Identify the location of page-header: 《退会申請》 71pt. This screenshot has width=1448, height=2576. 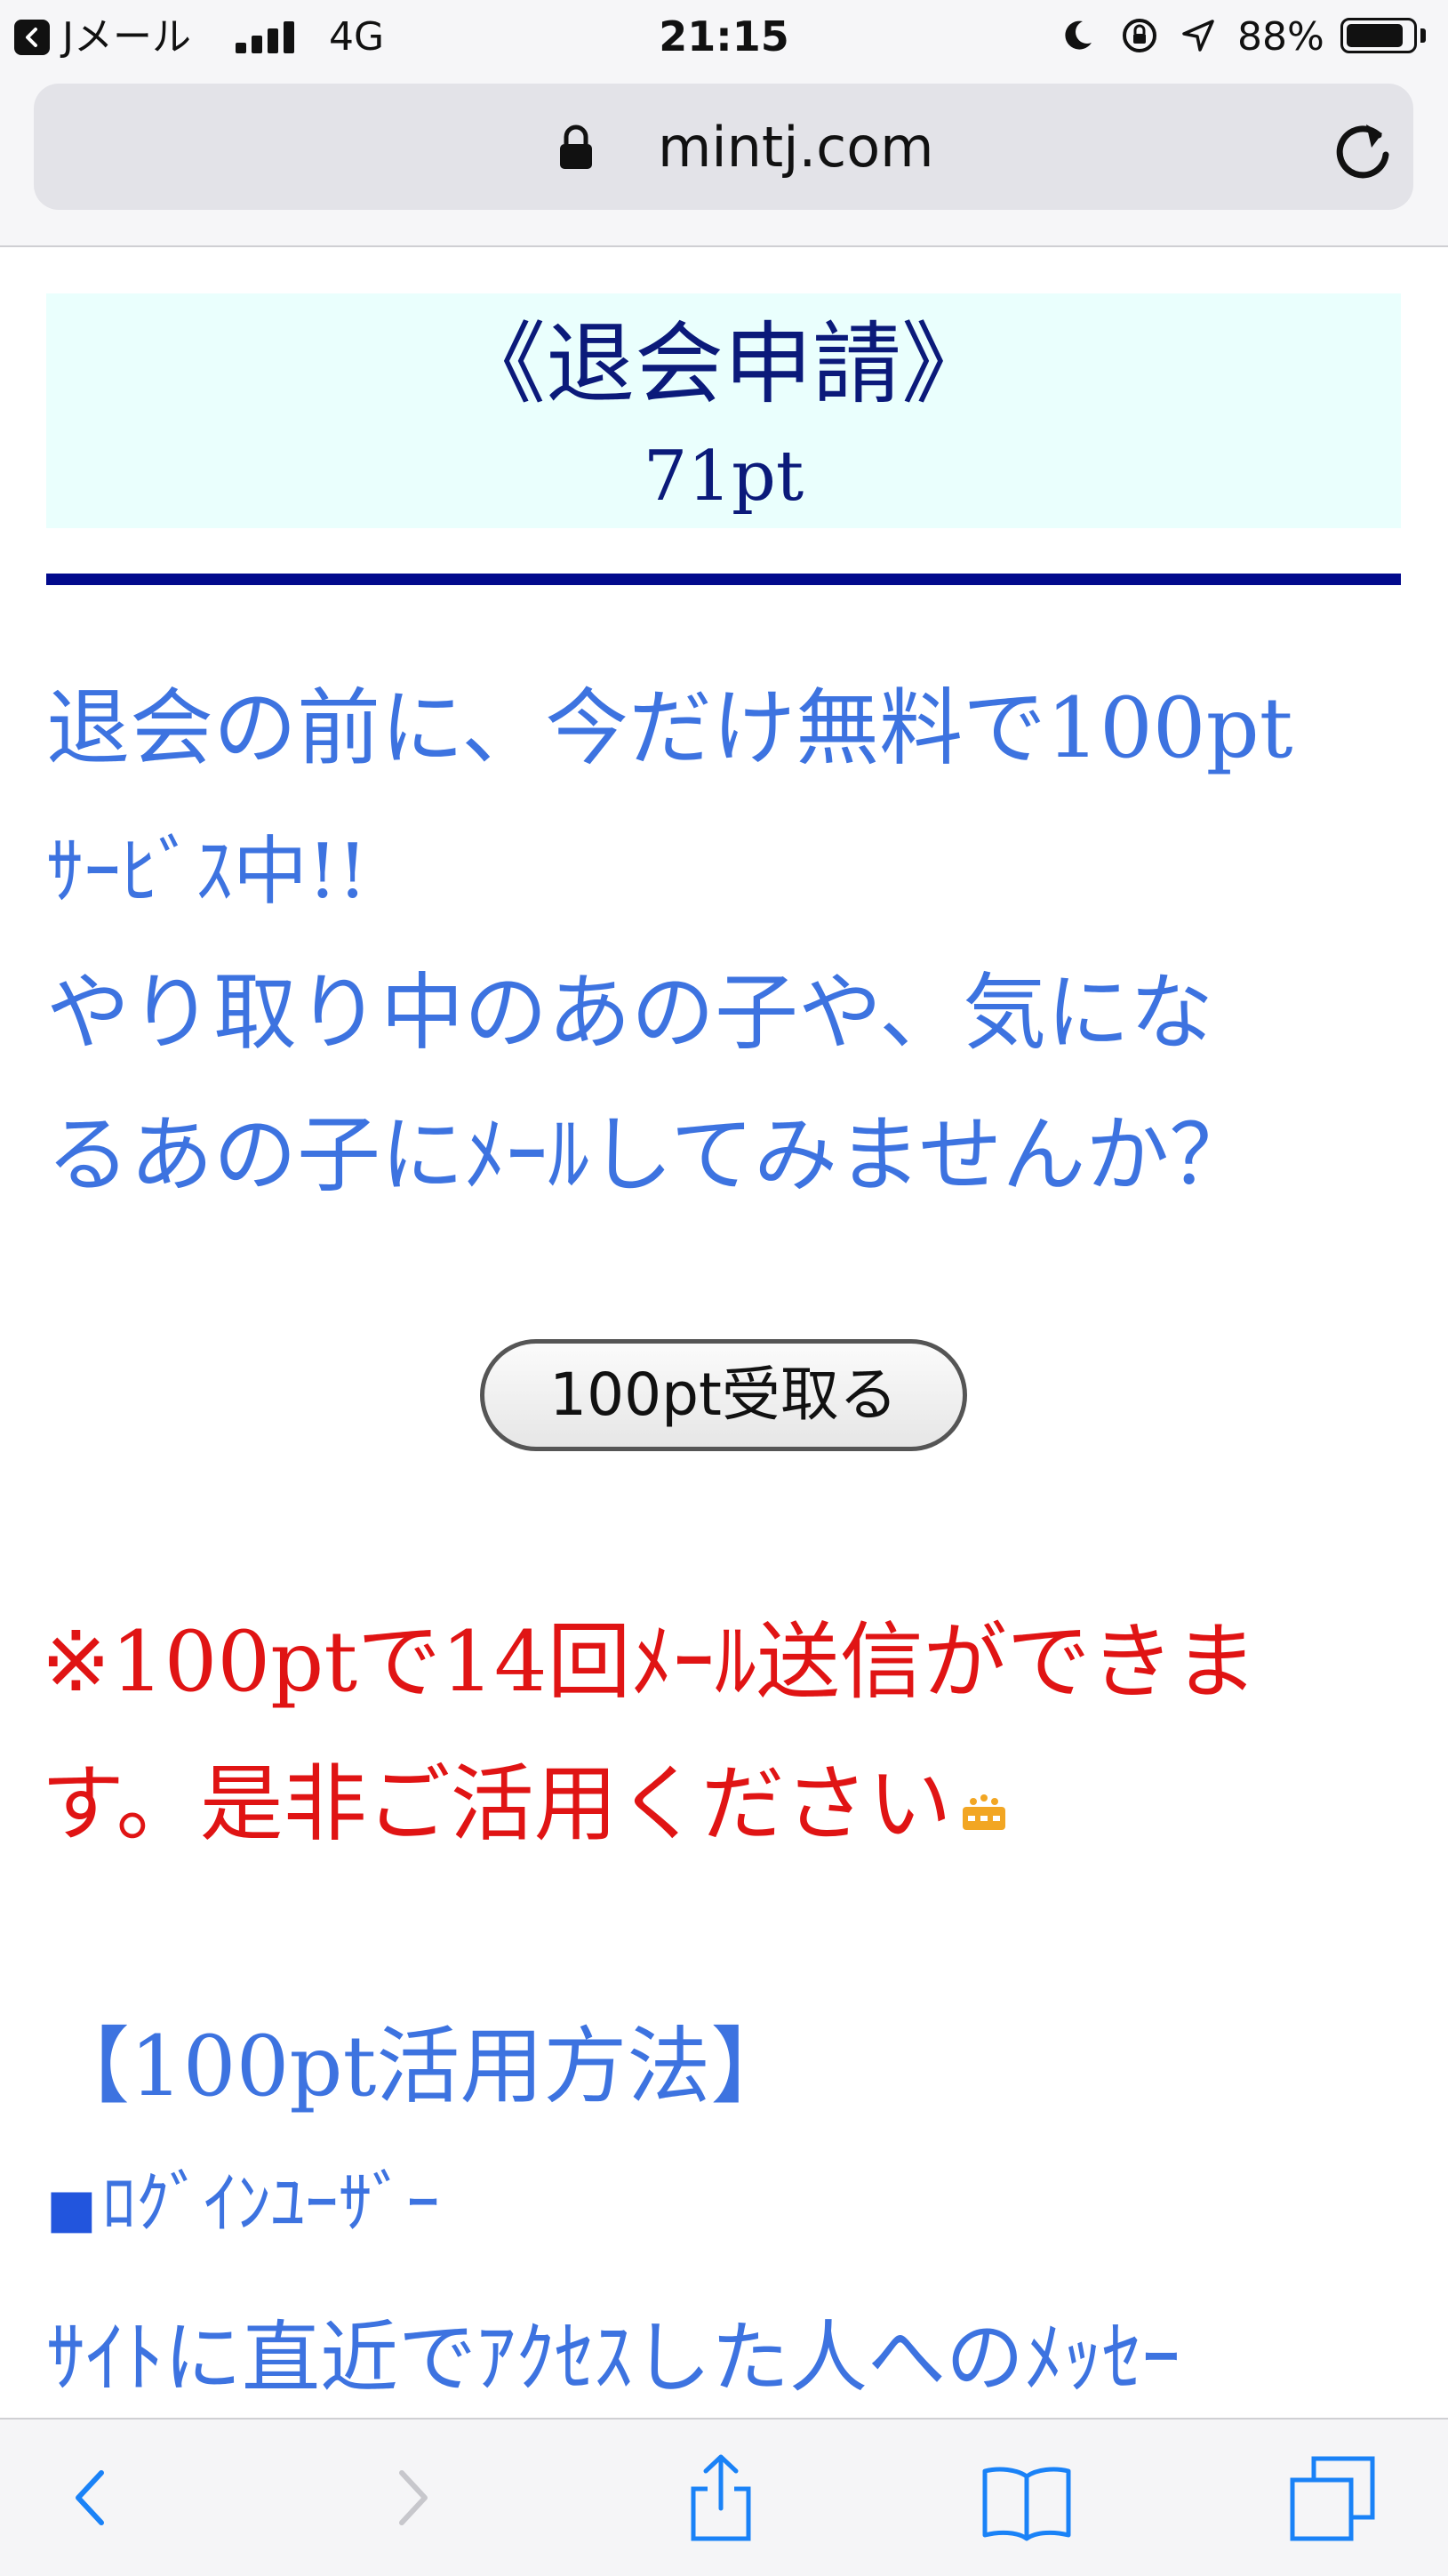
(723, 410).